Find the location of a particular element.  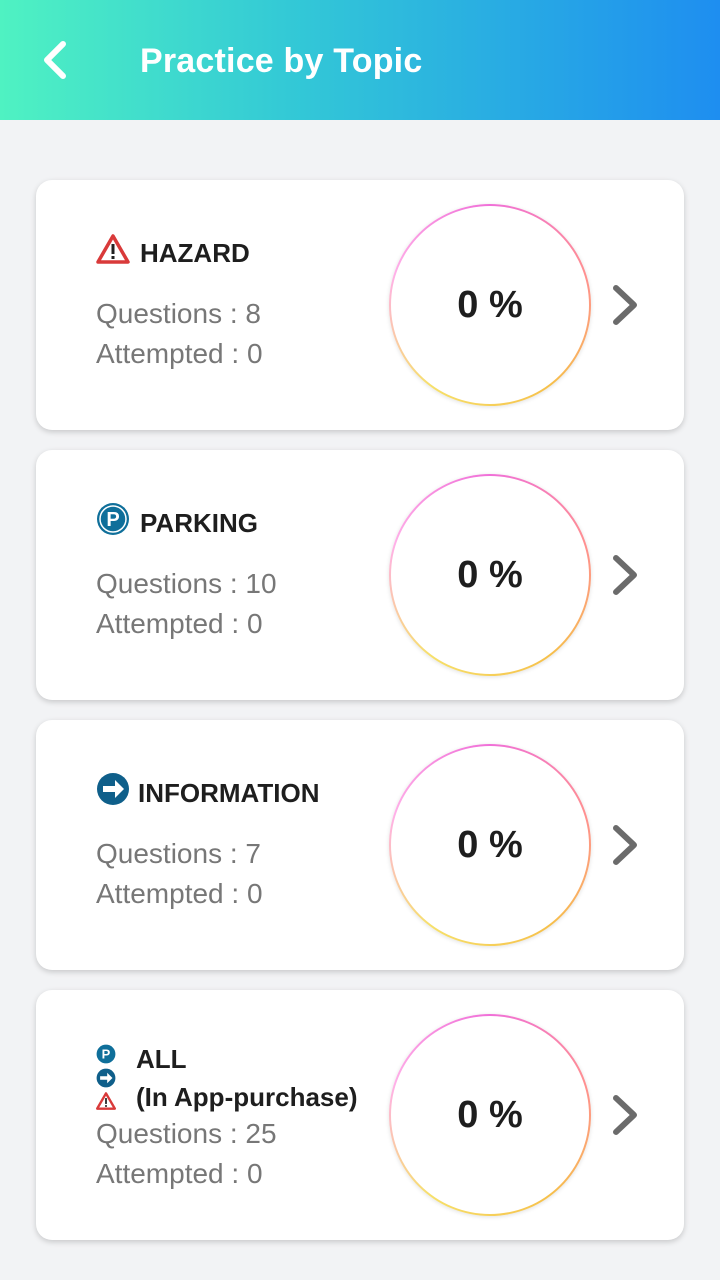

topic-icons: P is located at coordinates (107, 1079).